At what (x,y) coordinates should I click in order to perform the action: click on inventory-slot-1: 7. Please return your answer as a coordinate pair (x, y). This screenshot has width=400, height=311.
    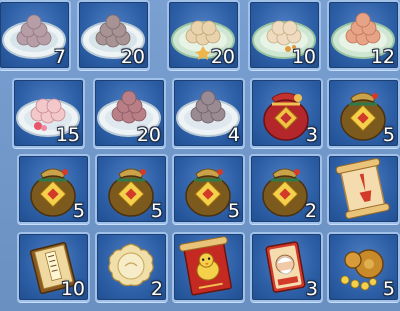
    Looking at the image, I should click on (35, 35).